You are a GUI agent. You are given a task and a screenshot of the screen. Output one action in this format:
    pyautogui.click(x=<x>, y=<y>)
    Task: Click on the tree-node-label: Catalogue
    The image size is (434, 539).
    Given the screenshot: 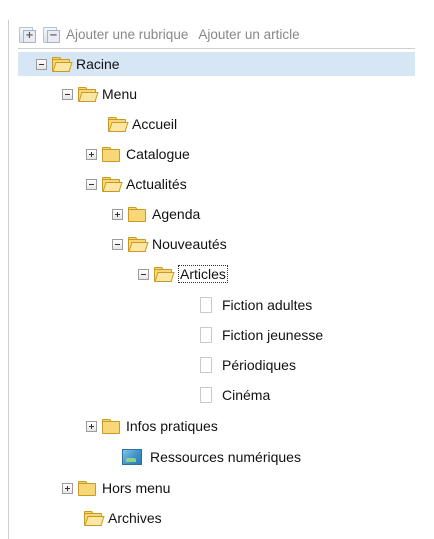 What is the action you would take?
    pyautogui.click(x=158, y=154)
    